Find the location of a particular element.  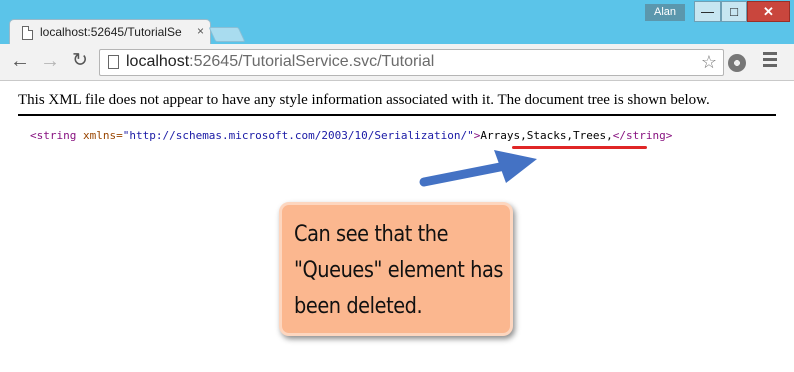

tab-close-icon: × is located at coordinates (200, 31).